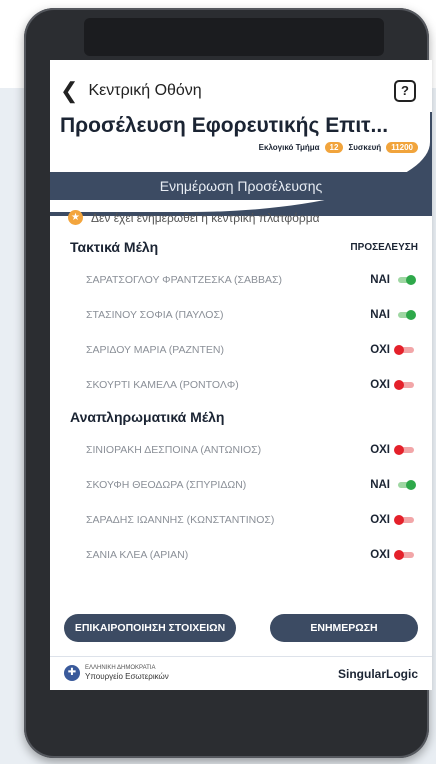 The height and width of the screenshot is (764, 436). I want to click on member-row: ΣΚΟΥΦΗ ΘΕΟΔΩΡΑ (ΣΠΥΡΙΔΩΝ) ΝΑΙ, so click(241, 484).